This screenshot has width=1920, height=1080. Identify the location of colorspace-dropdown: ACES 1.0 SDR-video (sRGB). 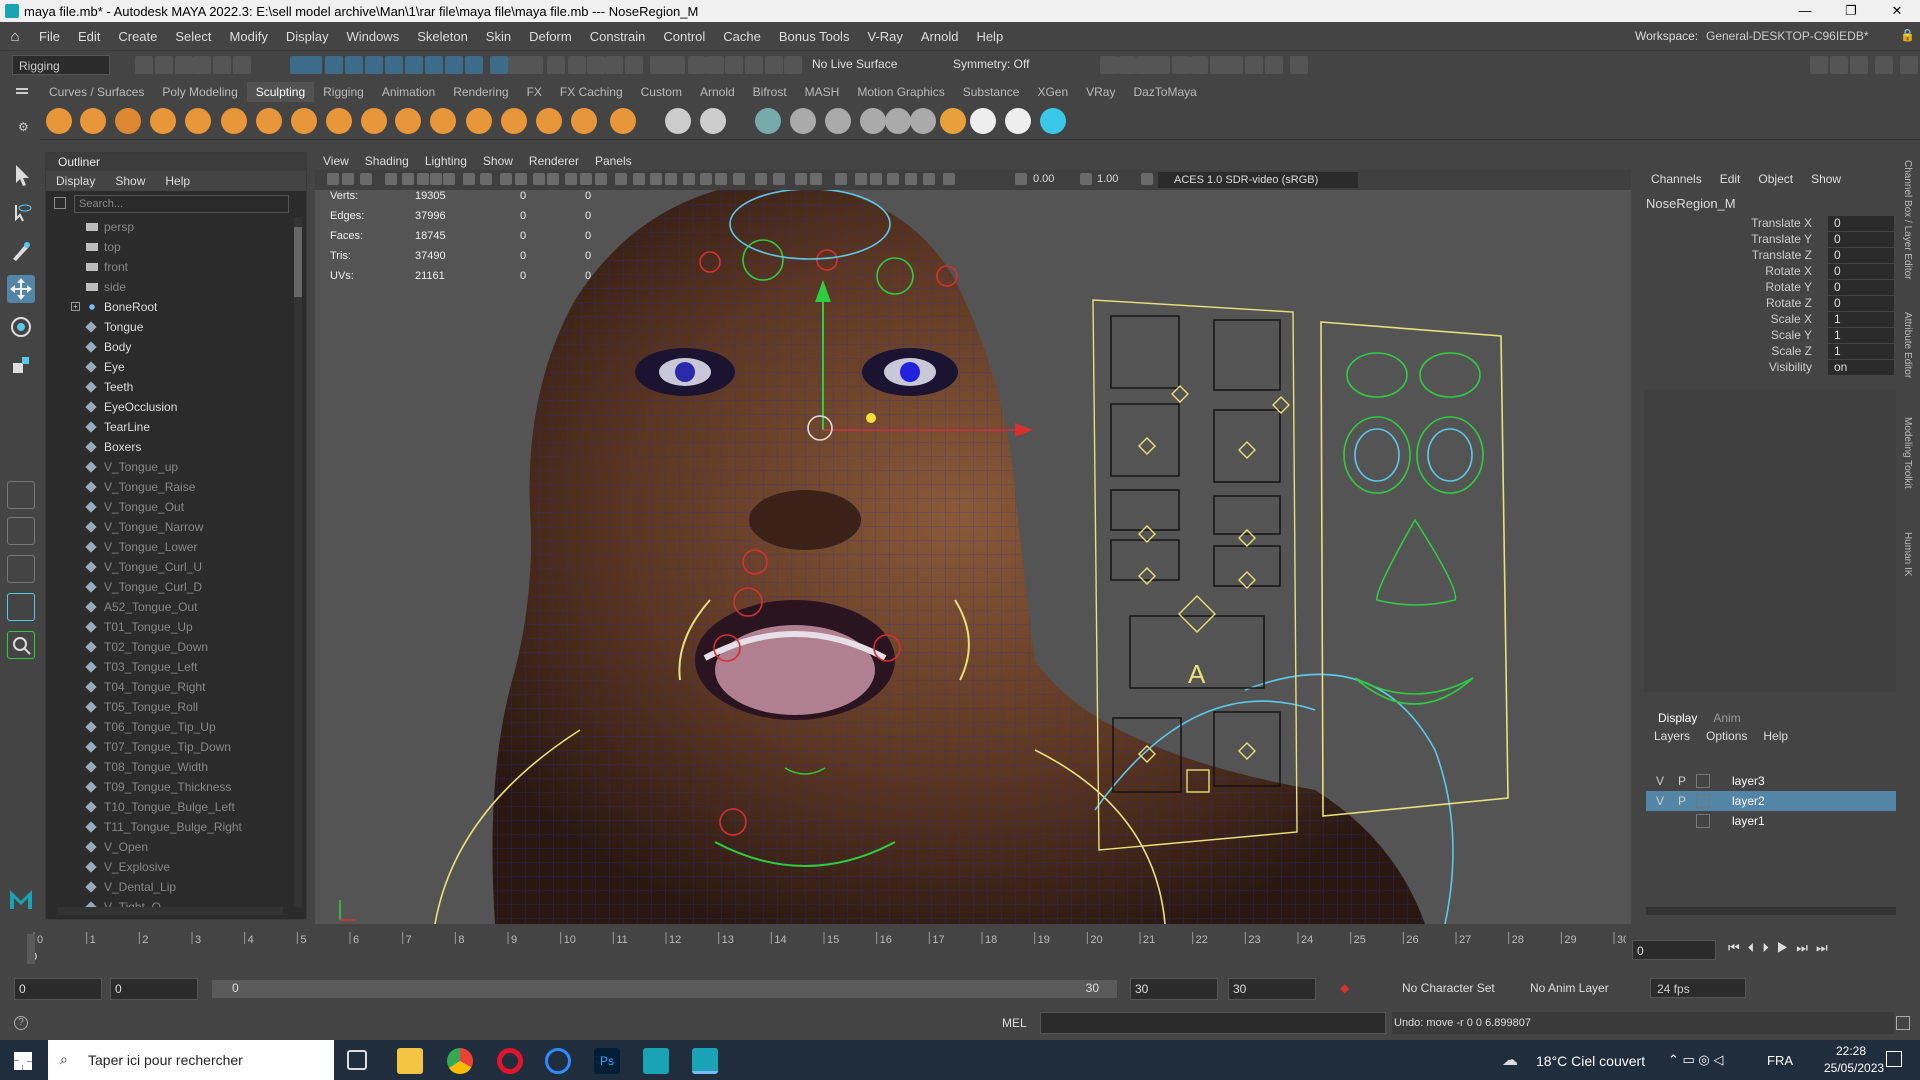
(1258, 180).